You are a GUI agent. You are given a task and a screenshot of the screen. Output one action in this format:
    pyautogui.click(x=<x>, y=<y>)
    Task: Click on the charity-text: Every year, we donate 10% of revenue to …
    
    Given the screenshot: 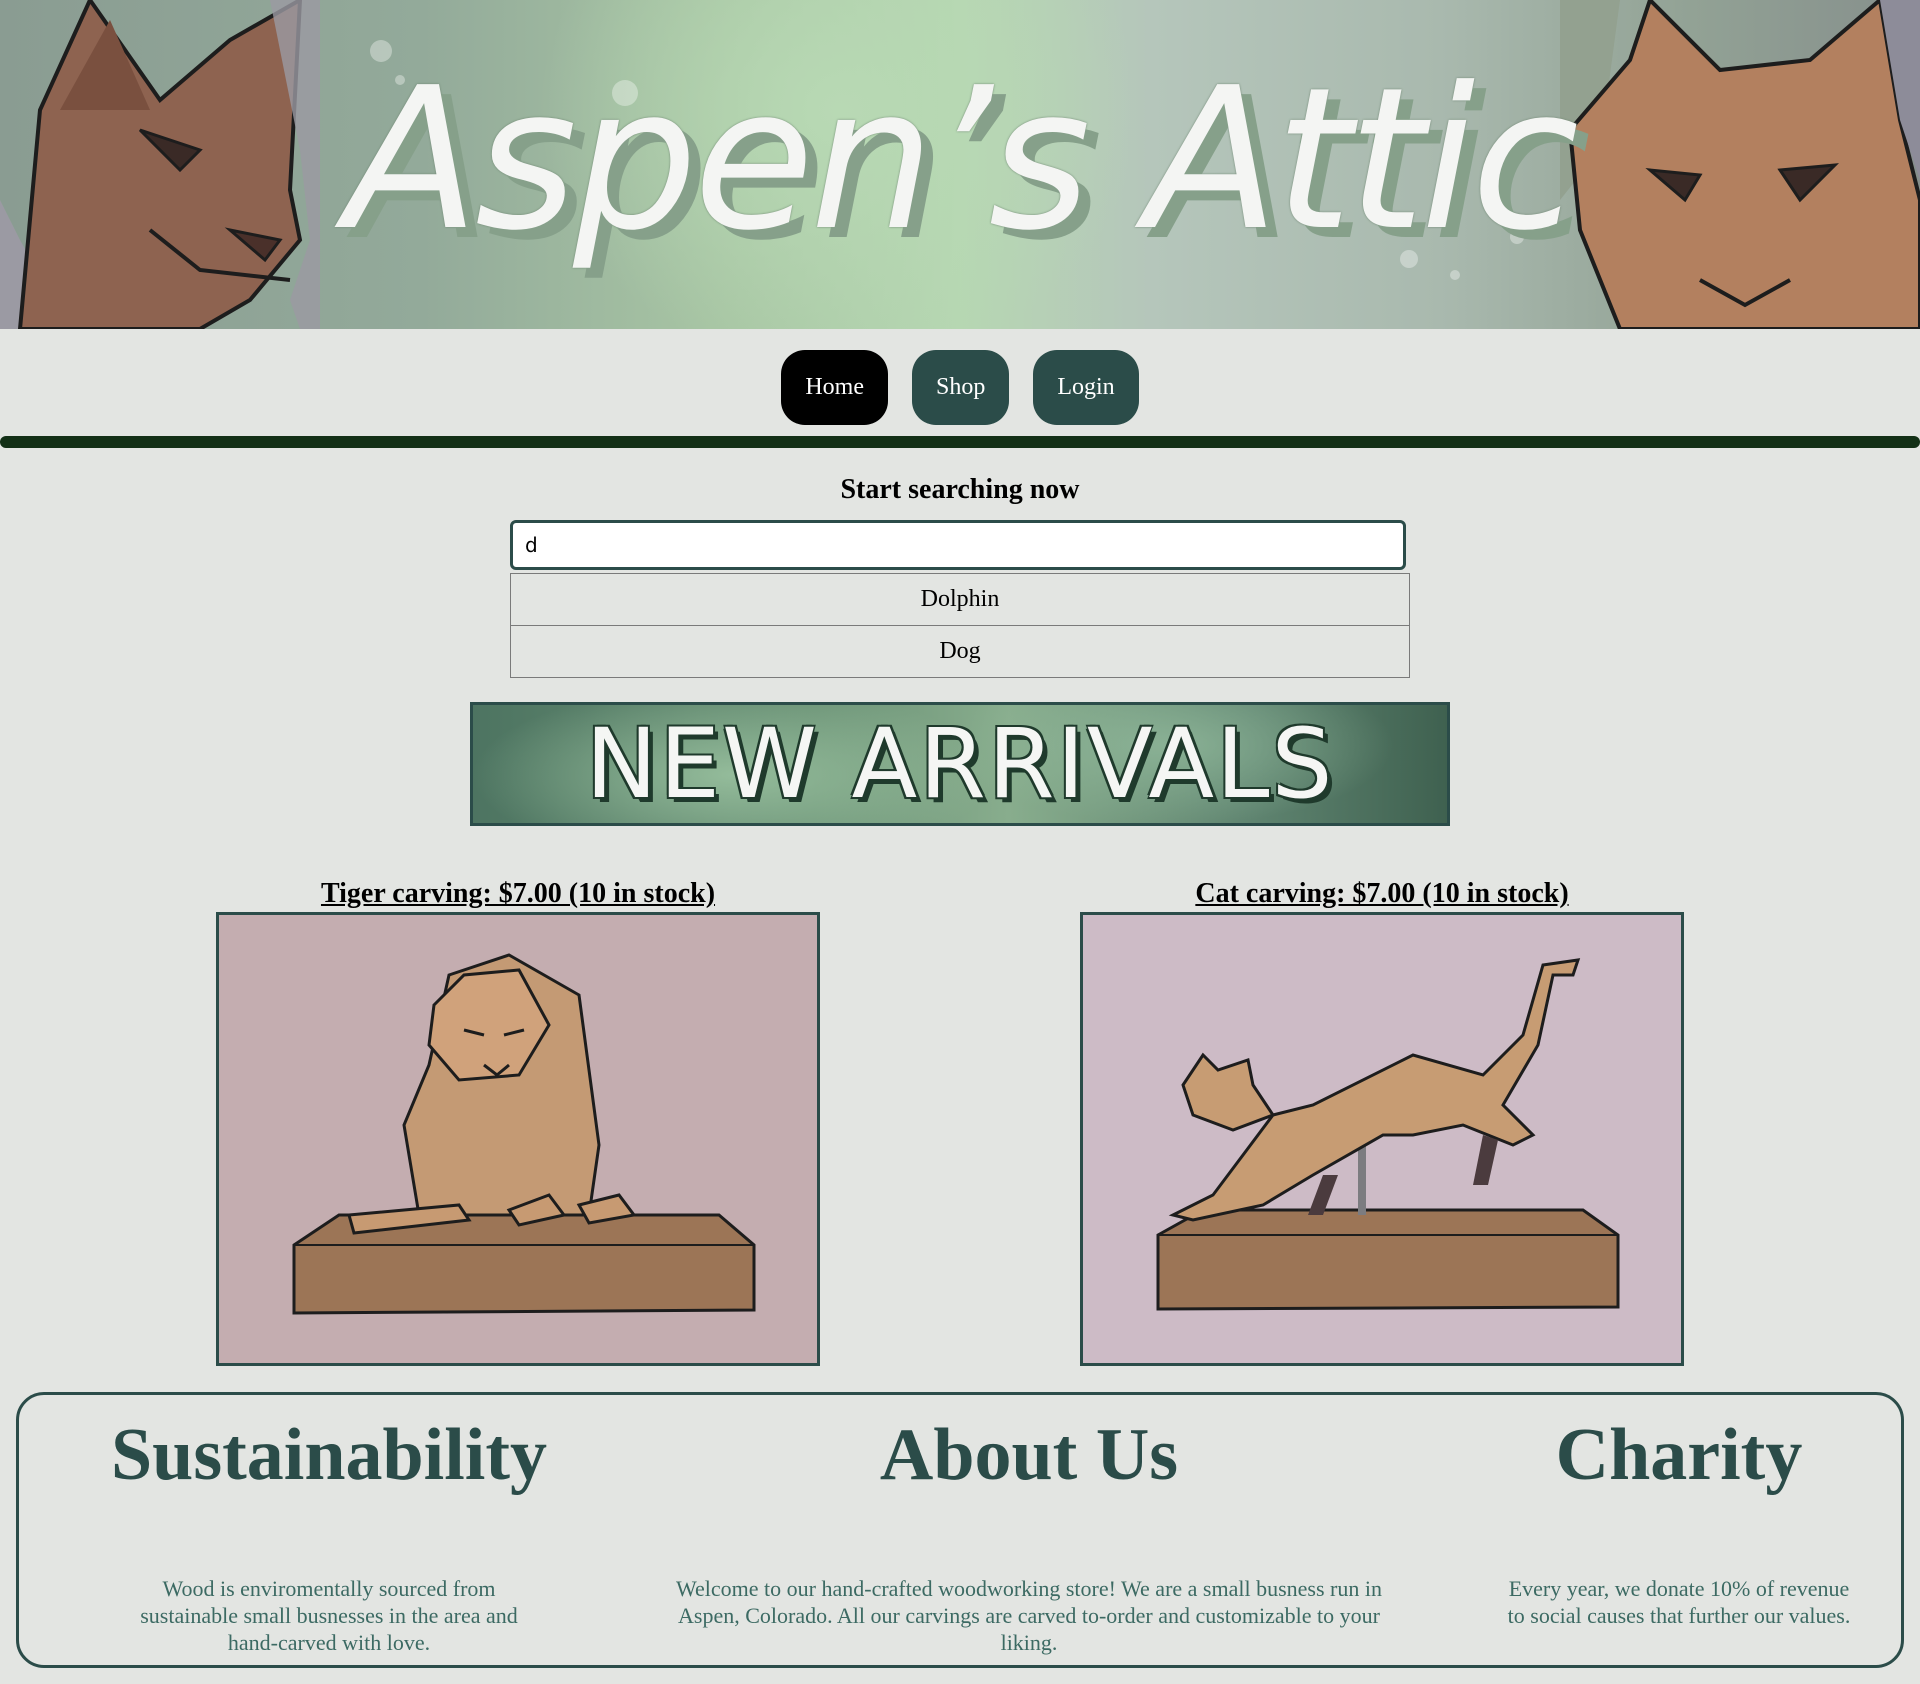 What is the action you would take?
    pyautogui.click(x=1679, y=1602)
    